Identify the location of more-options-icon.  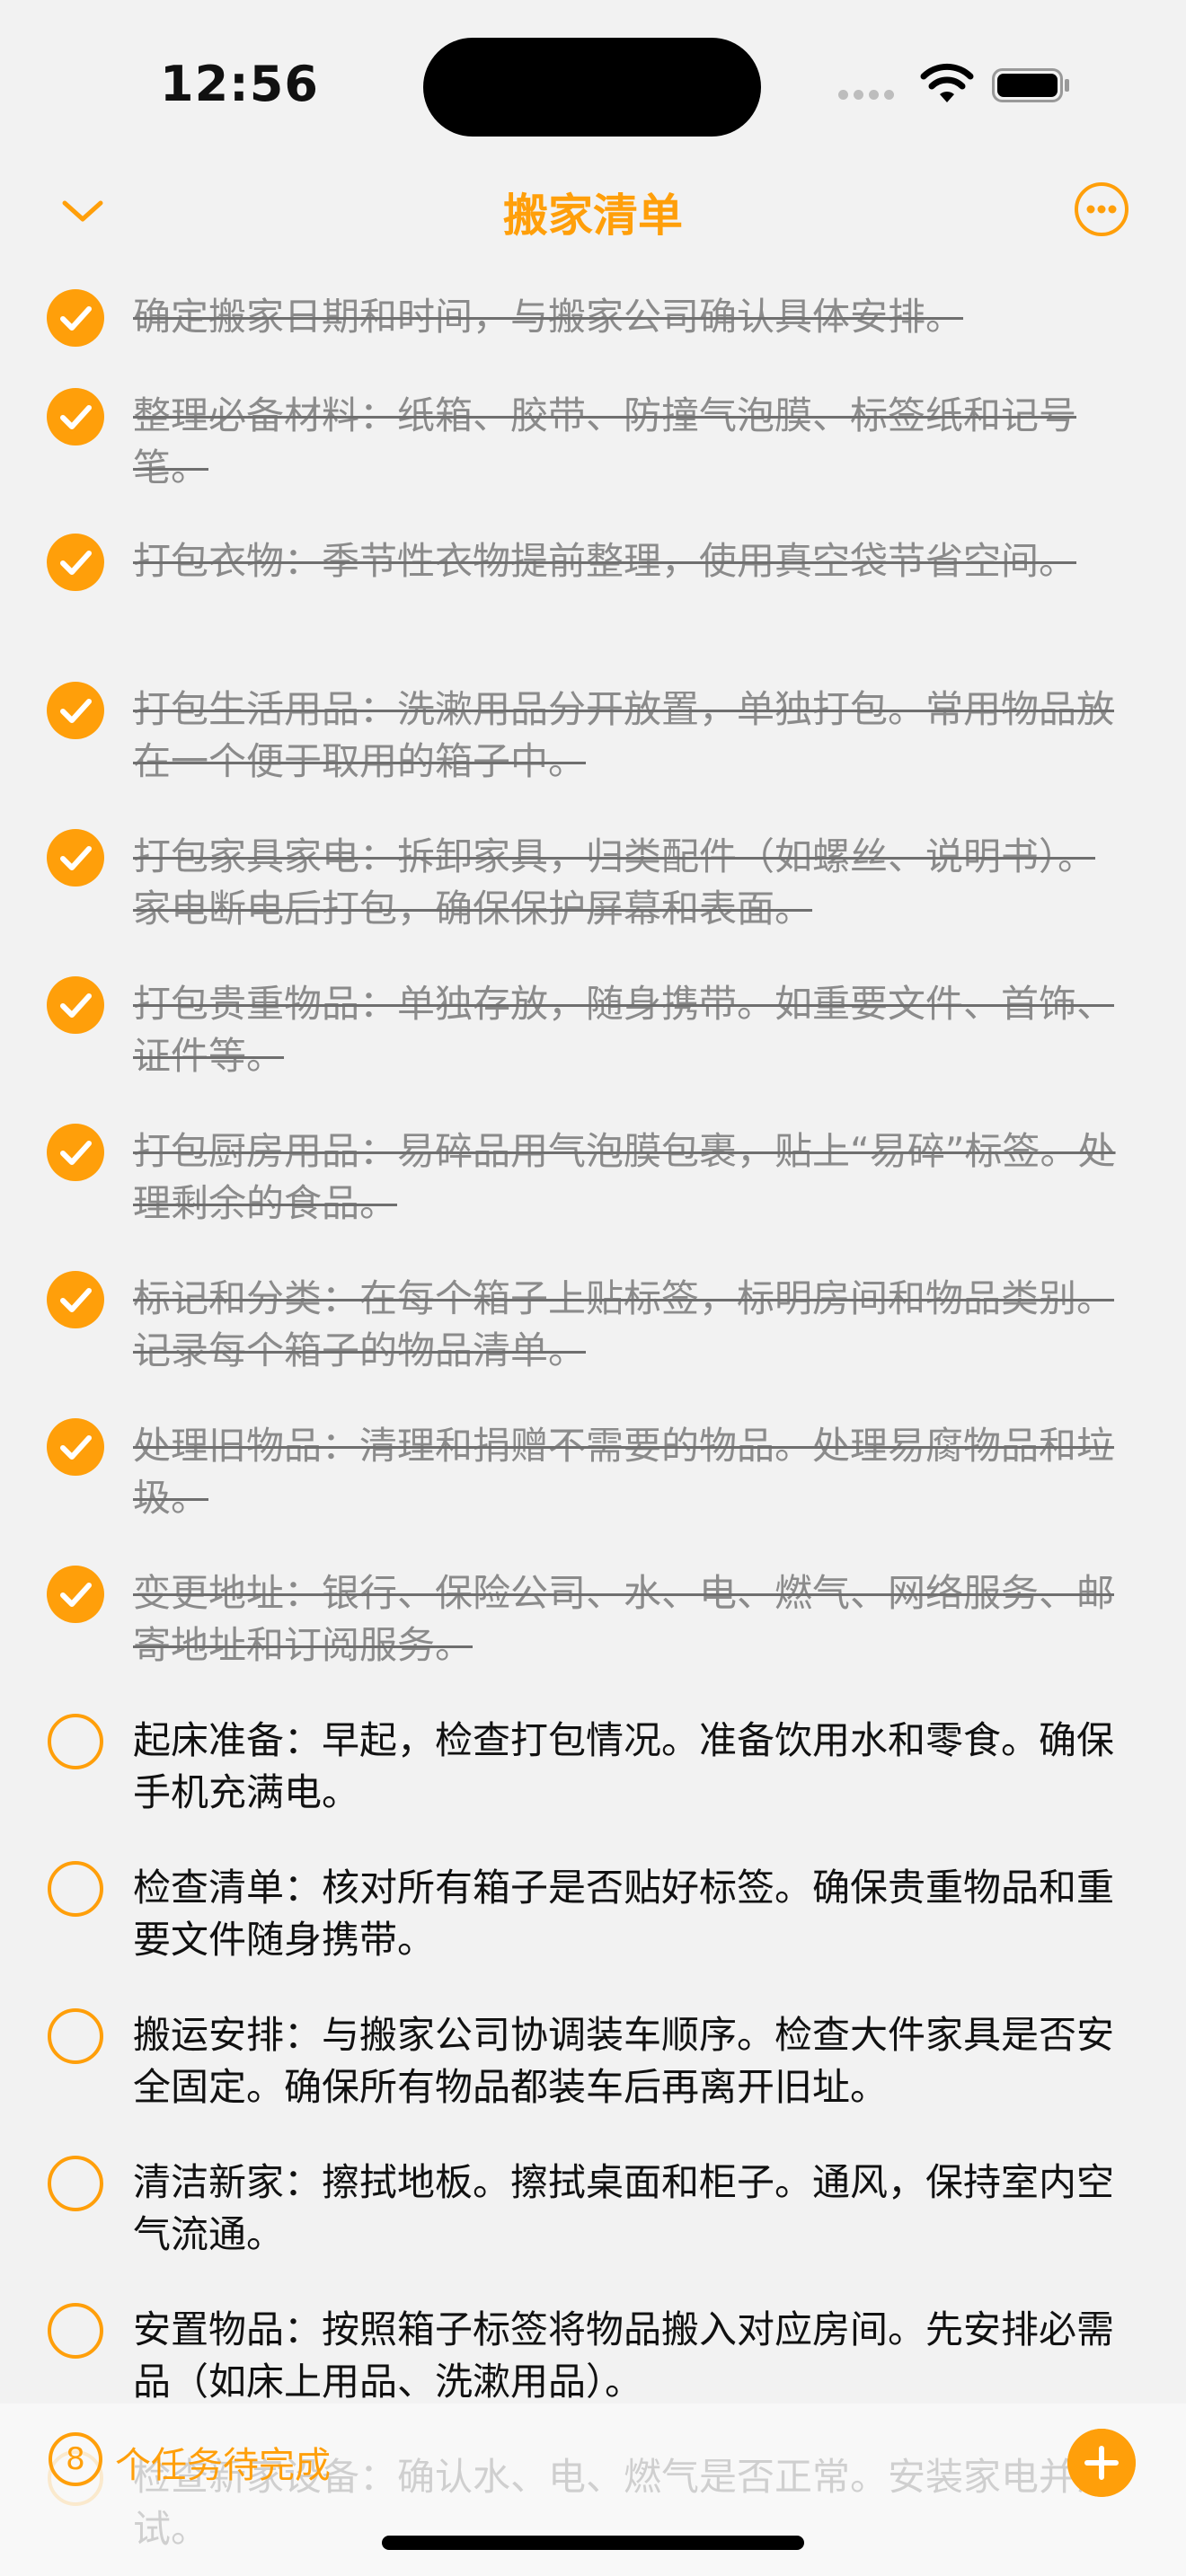
(1101, 209).